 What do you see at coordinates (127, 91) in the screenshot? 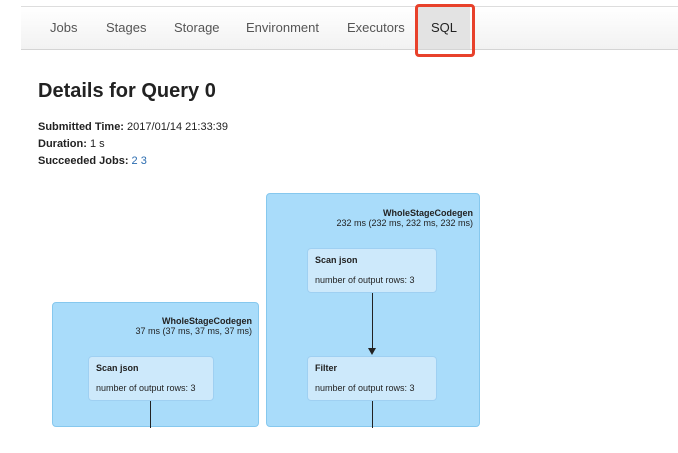
I see `page-title: Details for Query 0` at bounding box center [127, 91].